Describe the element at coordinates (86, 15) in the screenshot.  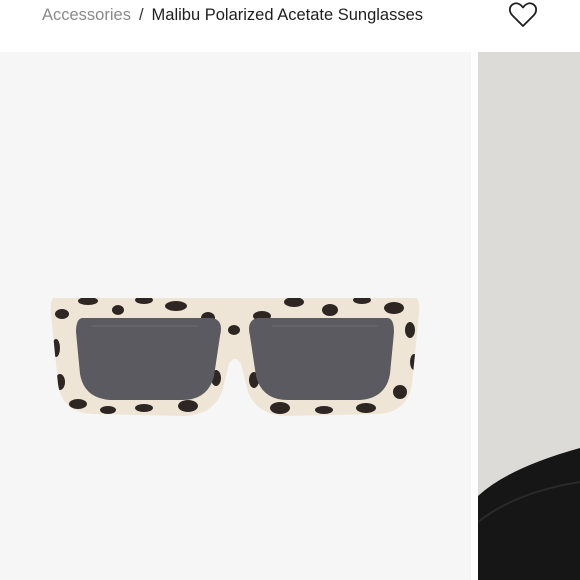
I see `breadcrumb-link-accessories: Accessories` at that location.